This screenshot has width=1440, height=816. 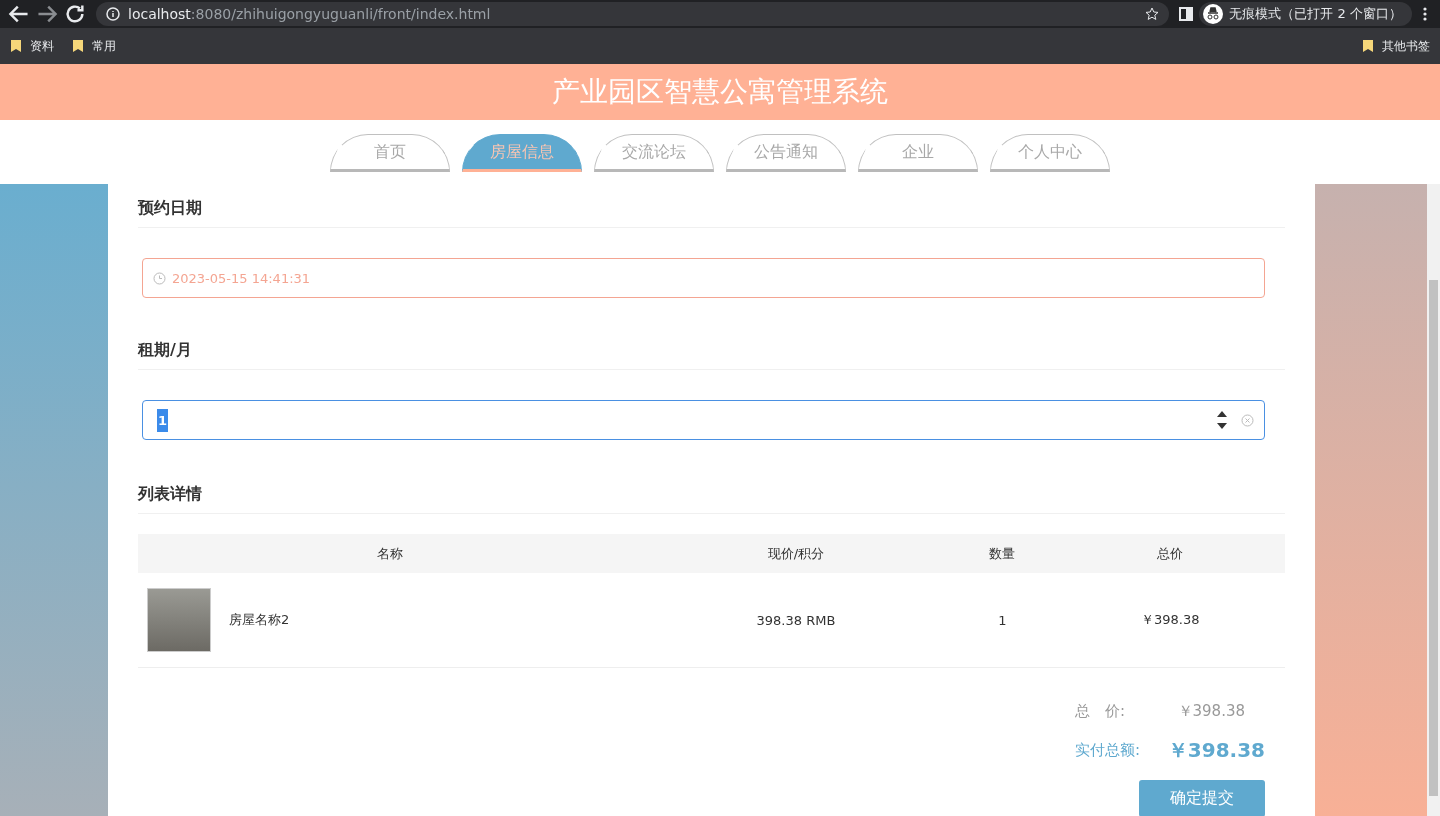 What do you see at coordinates (1305, 14) in the screenshot?
I see `incognito-badge: 无痕模式（已打开 2 个窗口）` at bounding box center [1305, 14].